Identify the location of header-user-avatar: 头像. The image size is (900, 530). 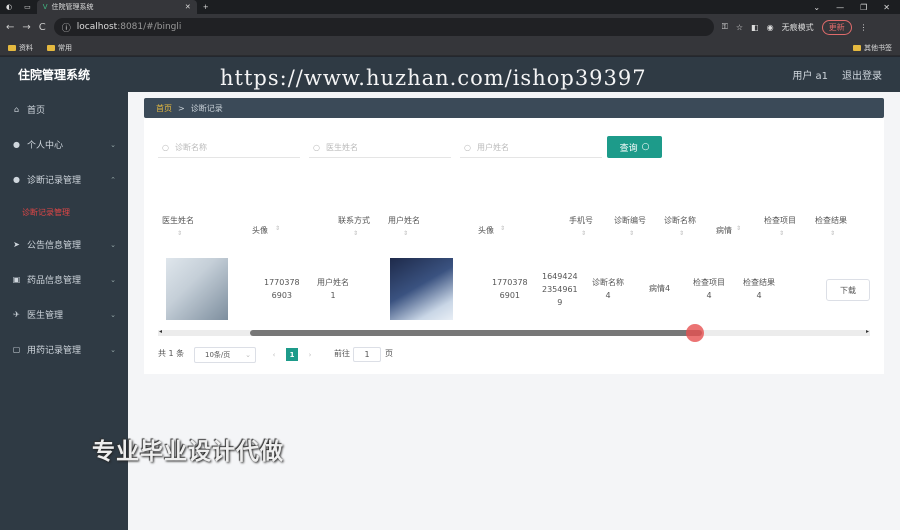
(486, 230).